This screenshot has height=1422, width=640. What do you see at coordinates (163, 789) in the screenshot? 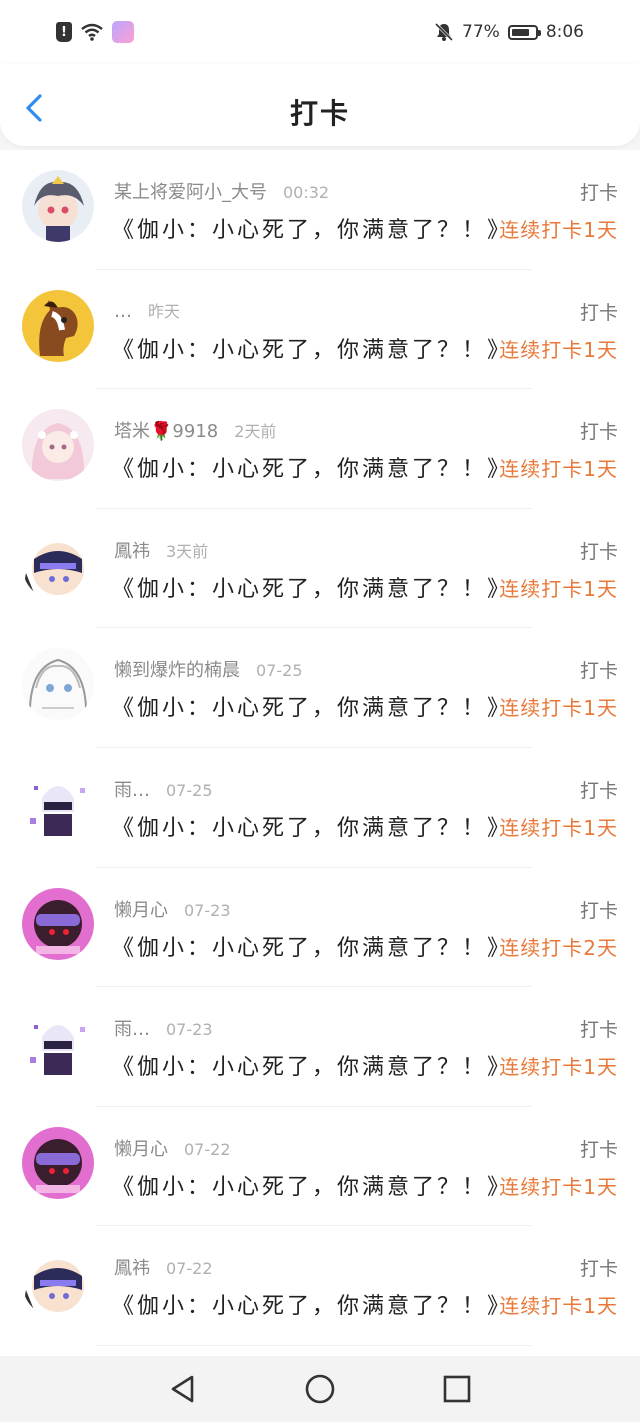
I see `item-meta: 雨… 07-25` at bounding box center [163, 789].